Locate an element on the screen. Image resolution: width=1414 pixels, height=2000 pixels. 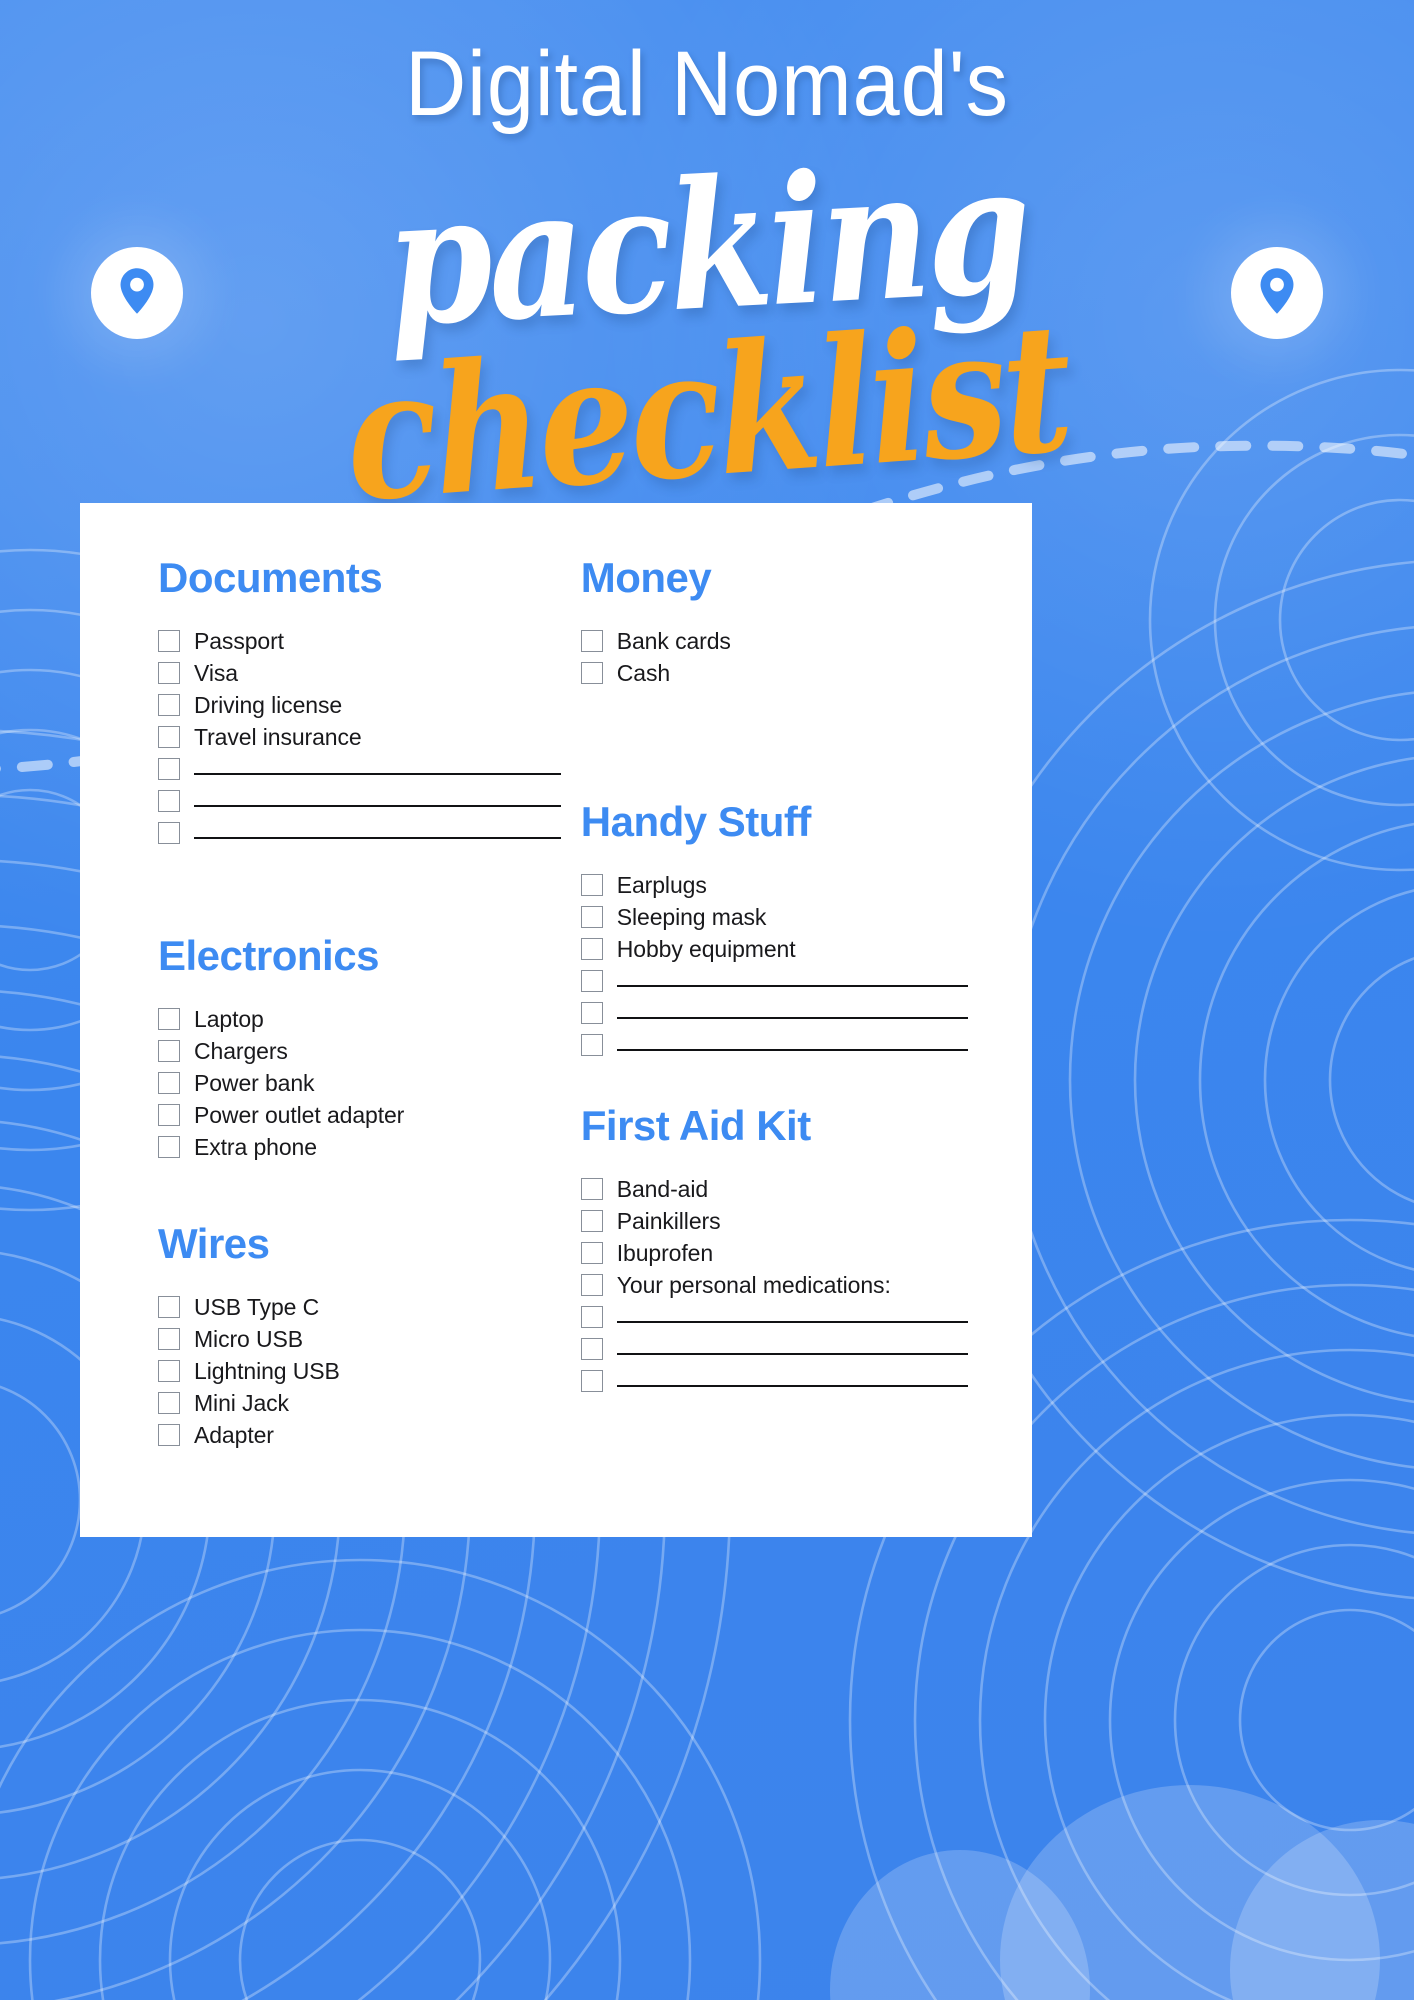
list-item: Power outlet adapter is located at coordinates (361, 1115).